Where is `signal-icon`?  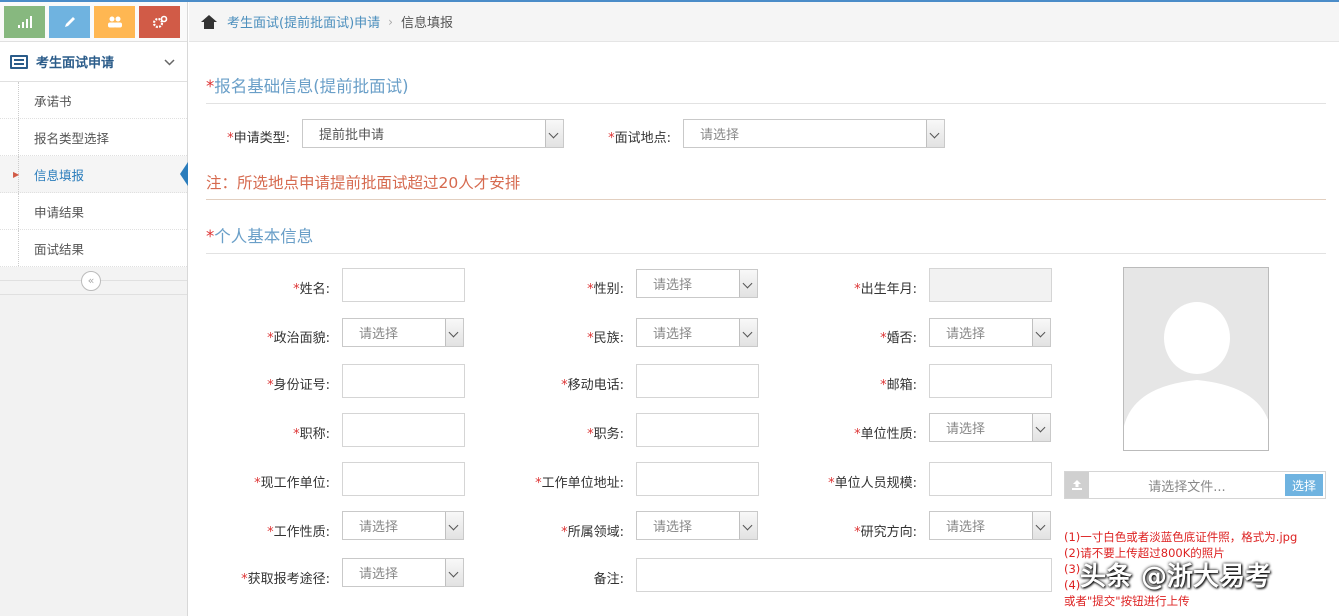 signal-icon is located at coordinates (24, 22).